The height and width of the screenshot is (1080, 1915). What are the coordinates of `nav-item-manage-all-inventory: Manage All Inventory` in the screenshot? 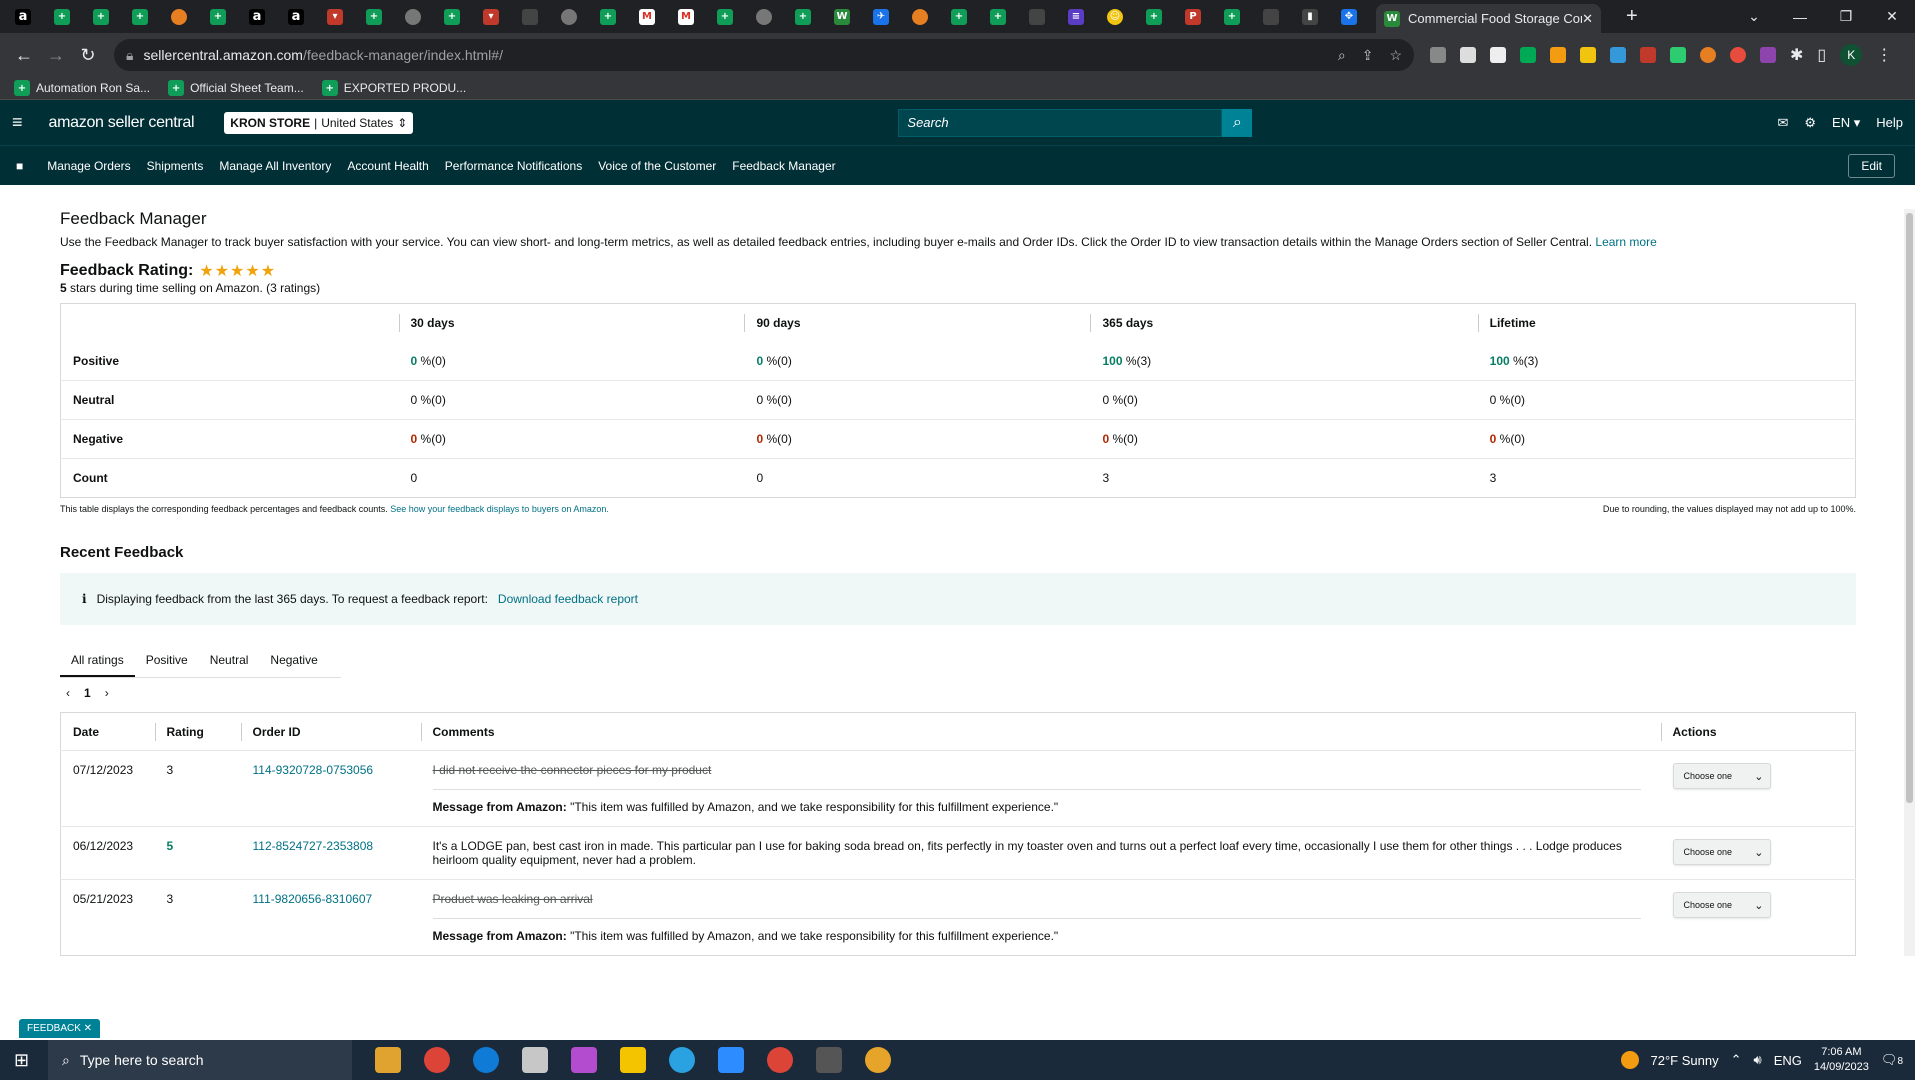 It's located at (275, 166).